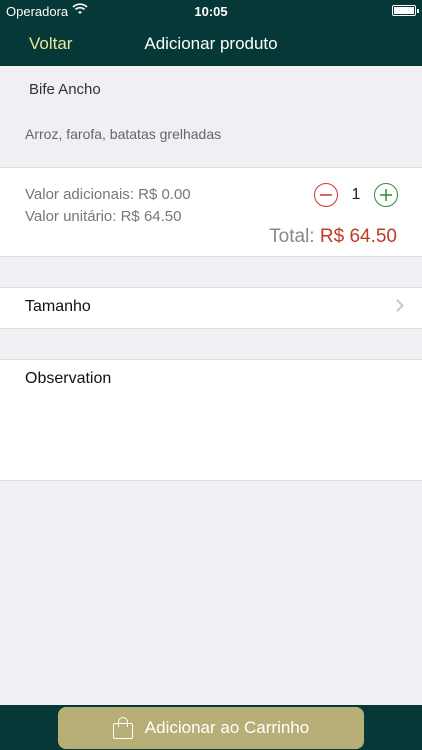 Image resolution: width=422 pixels, height=750 pixels. What do you see at coordinates (292, 236) in the screenshot?
I see `total-label: Total:` at bounding box center [292, 236].